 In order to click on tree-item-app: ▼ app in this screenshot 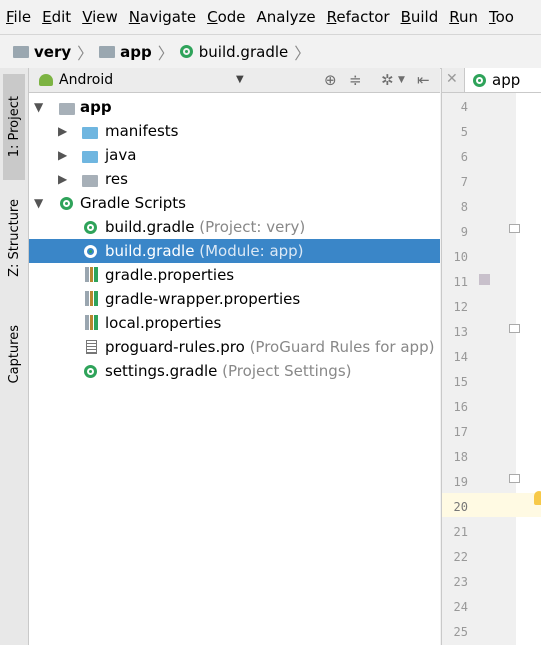, I will do `click(234, 107)`.